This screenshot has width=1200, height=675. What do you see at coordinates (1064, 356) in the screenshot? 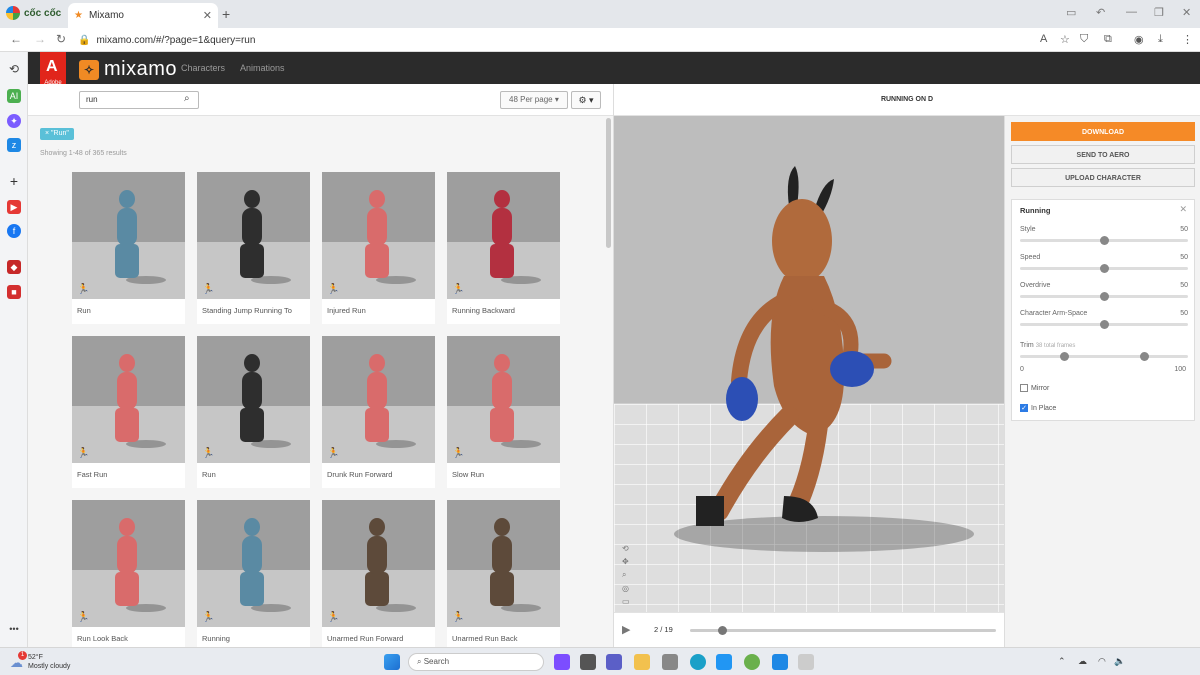
I see `trim-start-knob` at bounding box center [1064, 356].